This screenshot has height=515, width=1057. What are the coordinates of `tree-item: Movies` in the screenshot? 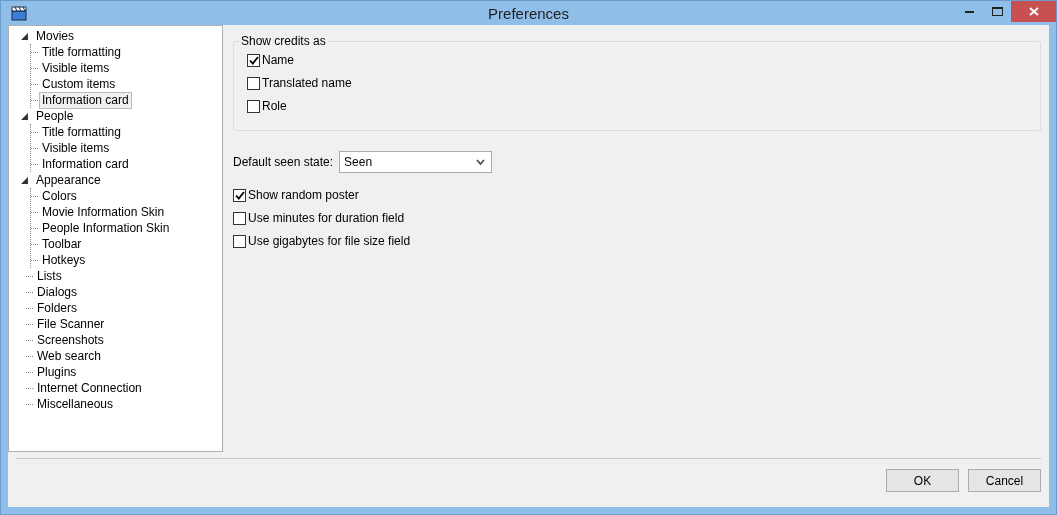 It's located at (55, 36).